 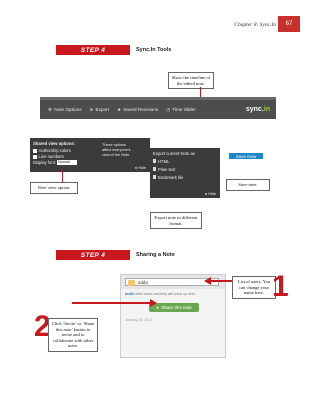 I want to click on view-callout: Note view option., so click(x=54, y=188).